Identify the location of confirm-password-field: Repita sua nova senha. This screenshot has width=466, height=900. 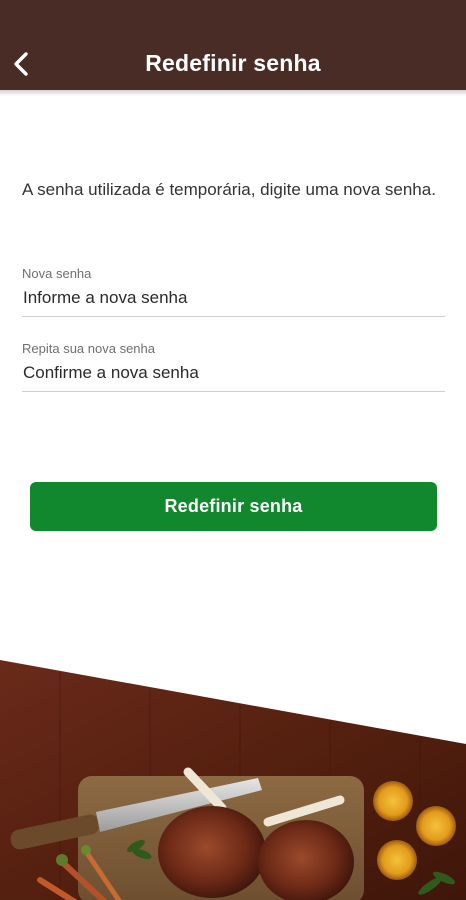
(233, 366).